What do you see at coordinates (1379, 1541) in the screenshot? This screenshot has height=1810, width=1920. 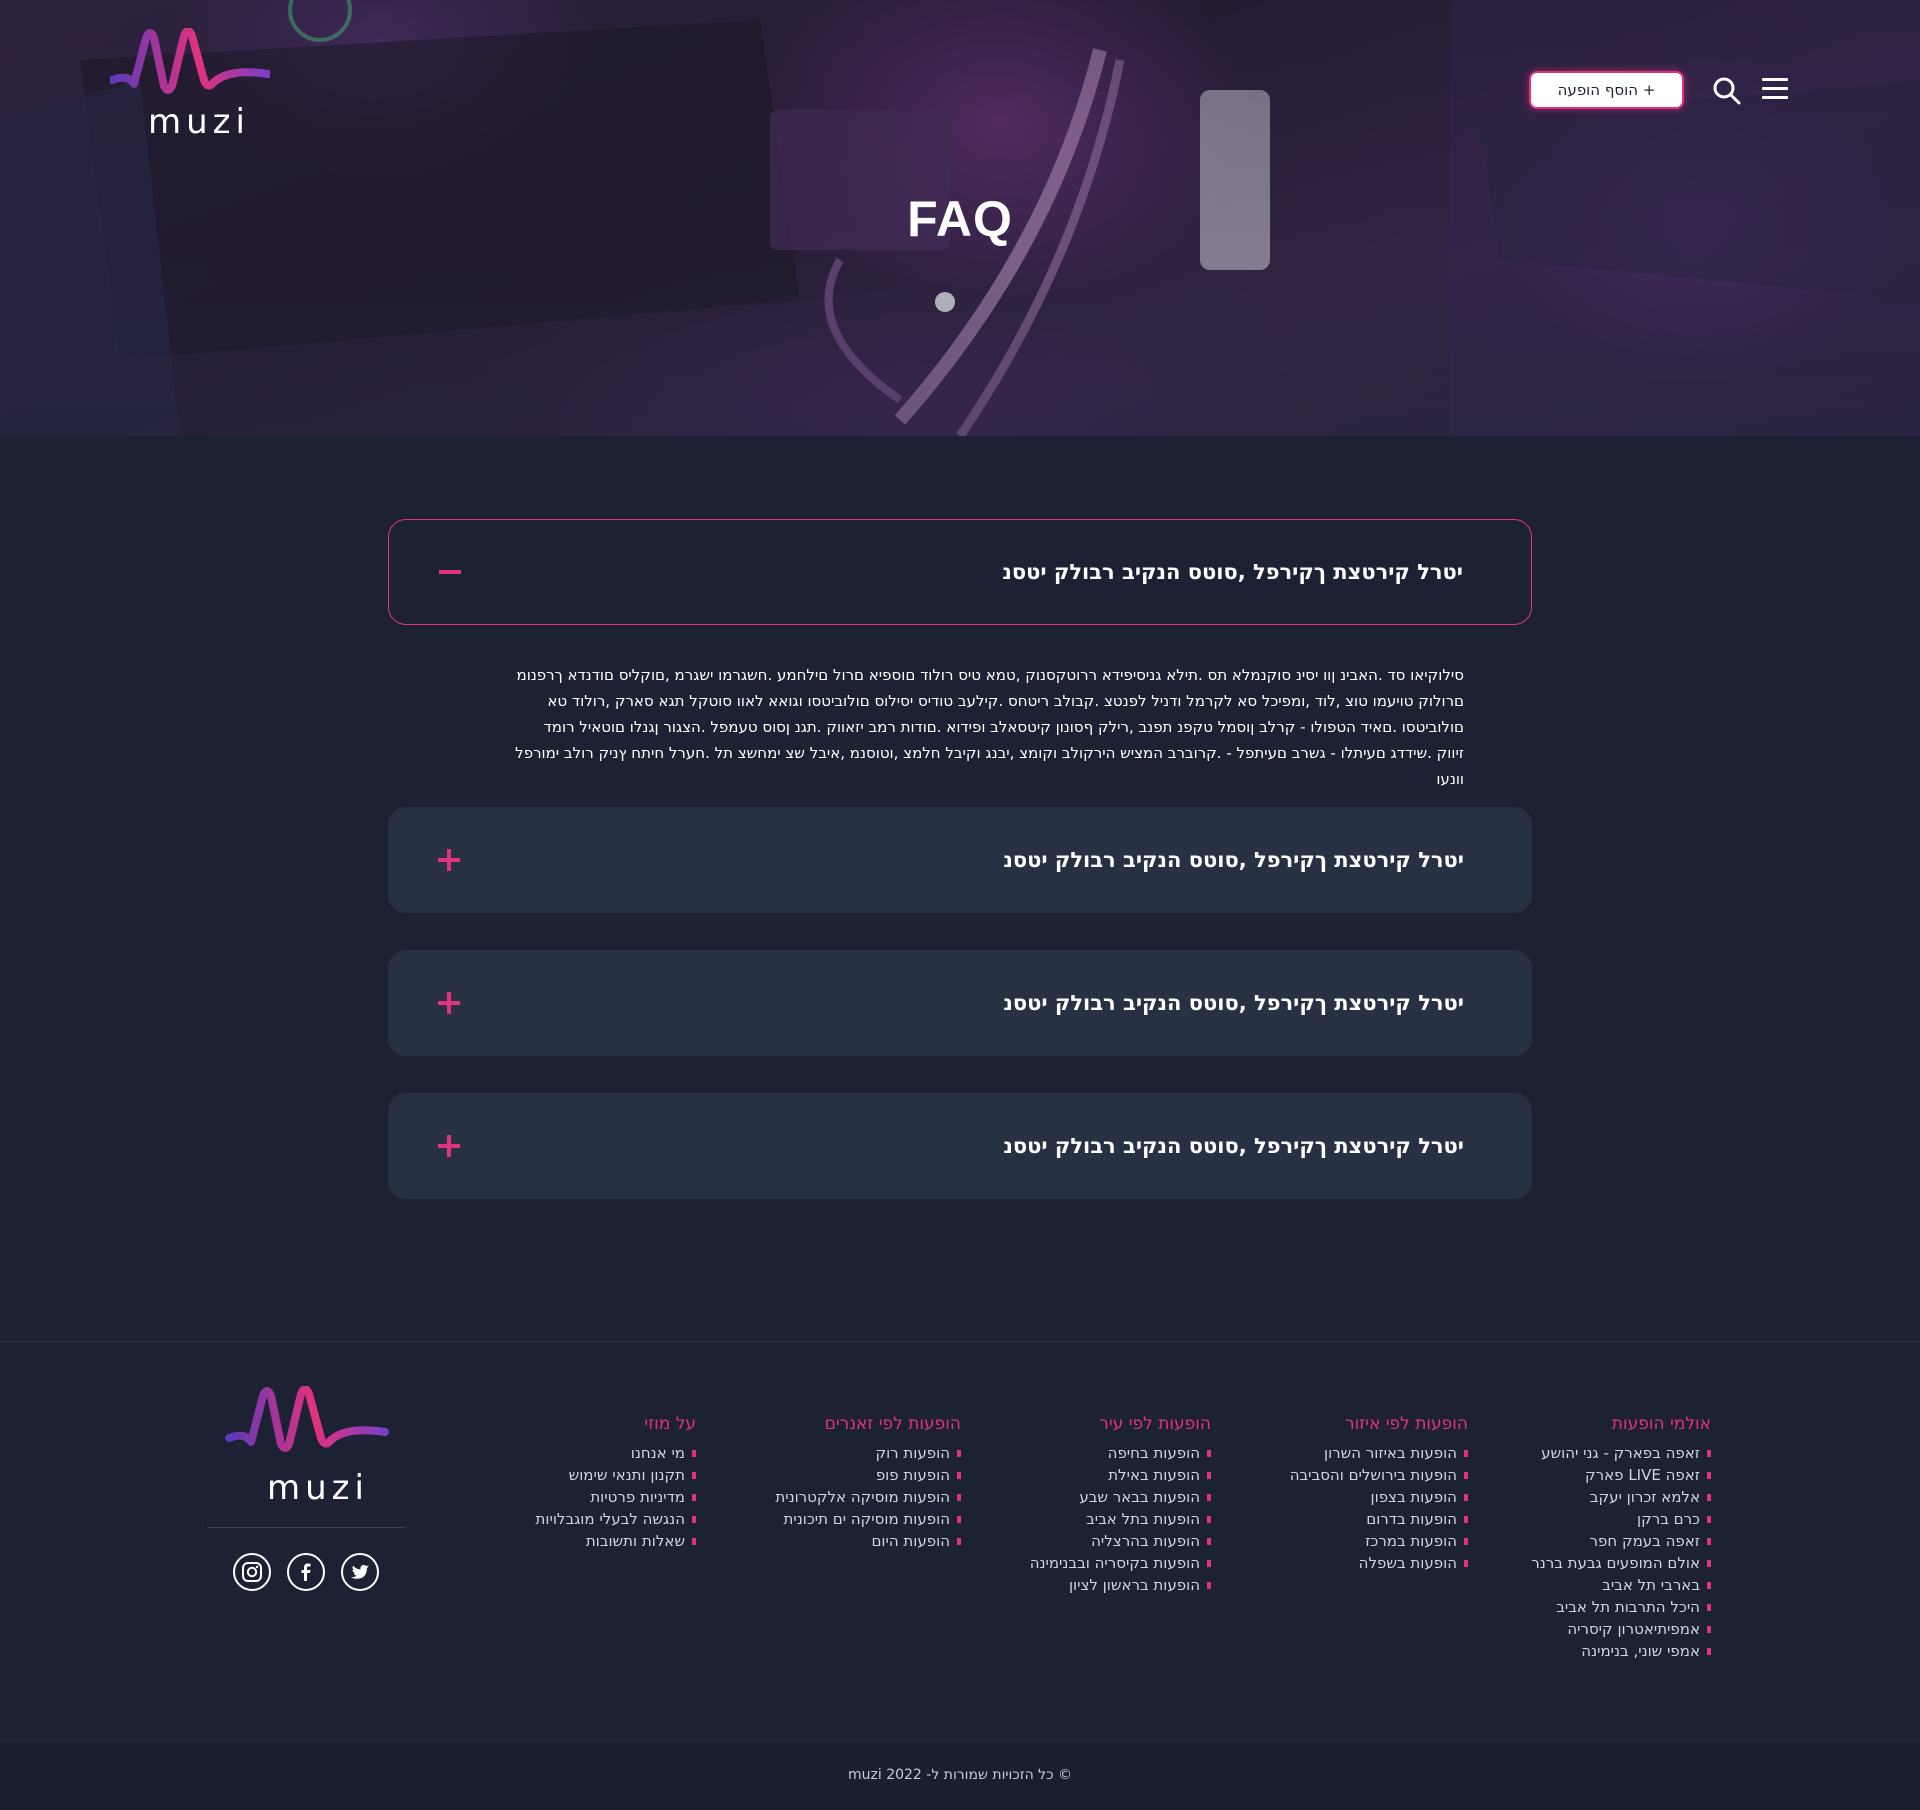 I see `footer-link: הופעות במרכז` at bounding box center [1379, 1541].